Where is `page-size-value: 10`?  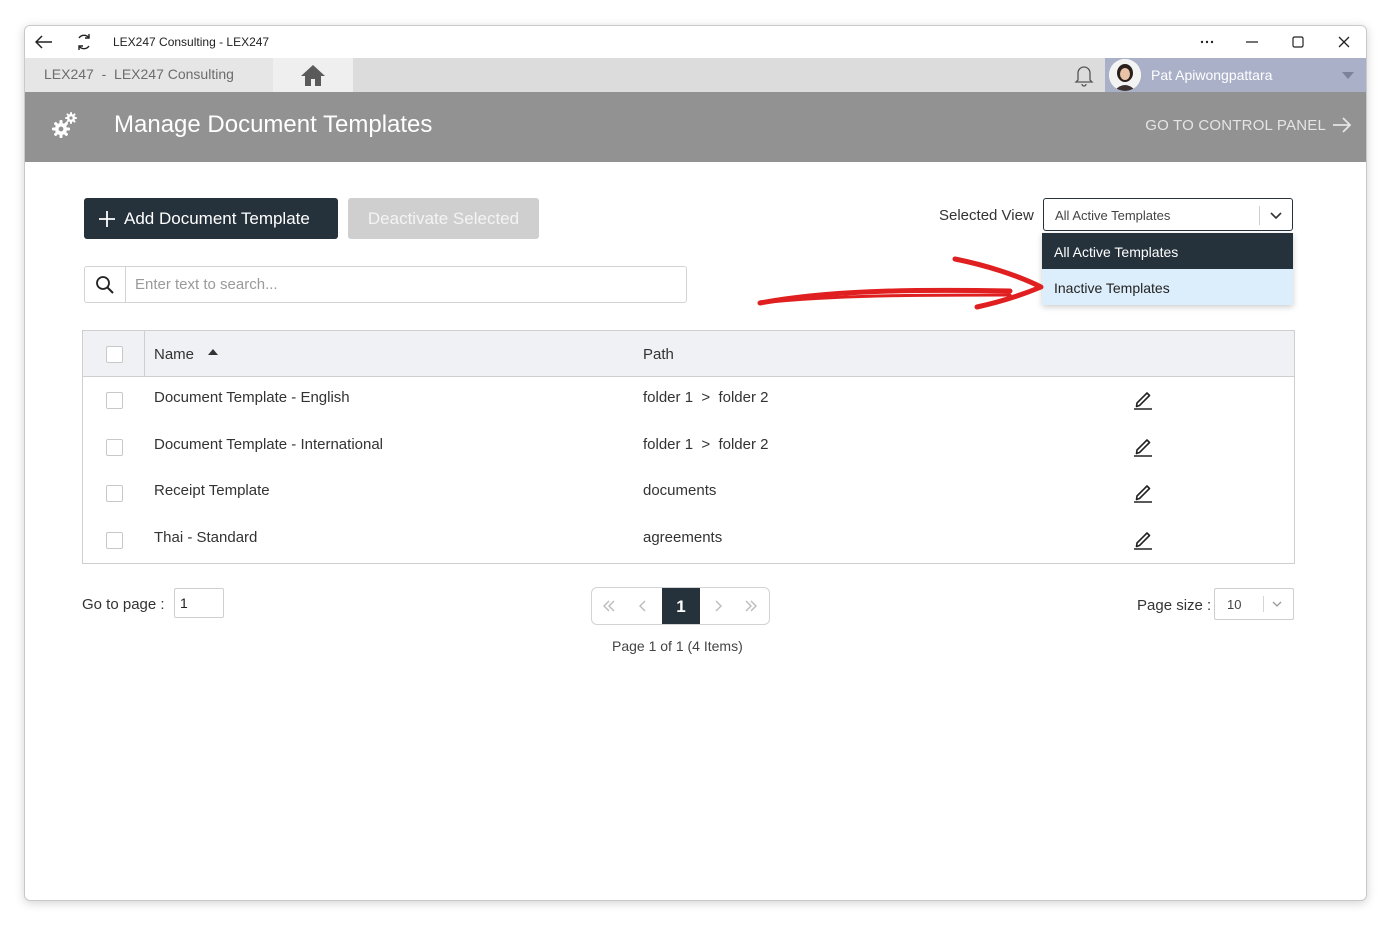 page-size-value: 10 is located at coordinates (1234, 604).